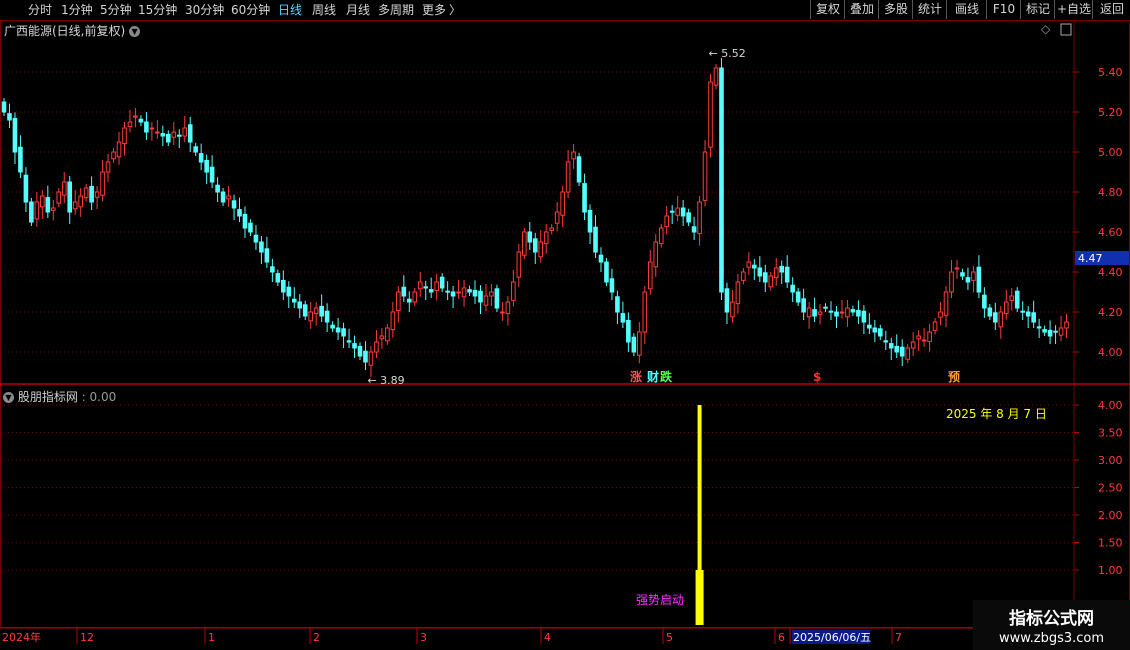 The image size is (1130, 650). What do you see at coordinates (1110, 312) in the screenshot?
I see `price-tick-label: 4.20` at bounding box center [1110, 312].